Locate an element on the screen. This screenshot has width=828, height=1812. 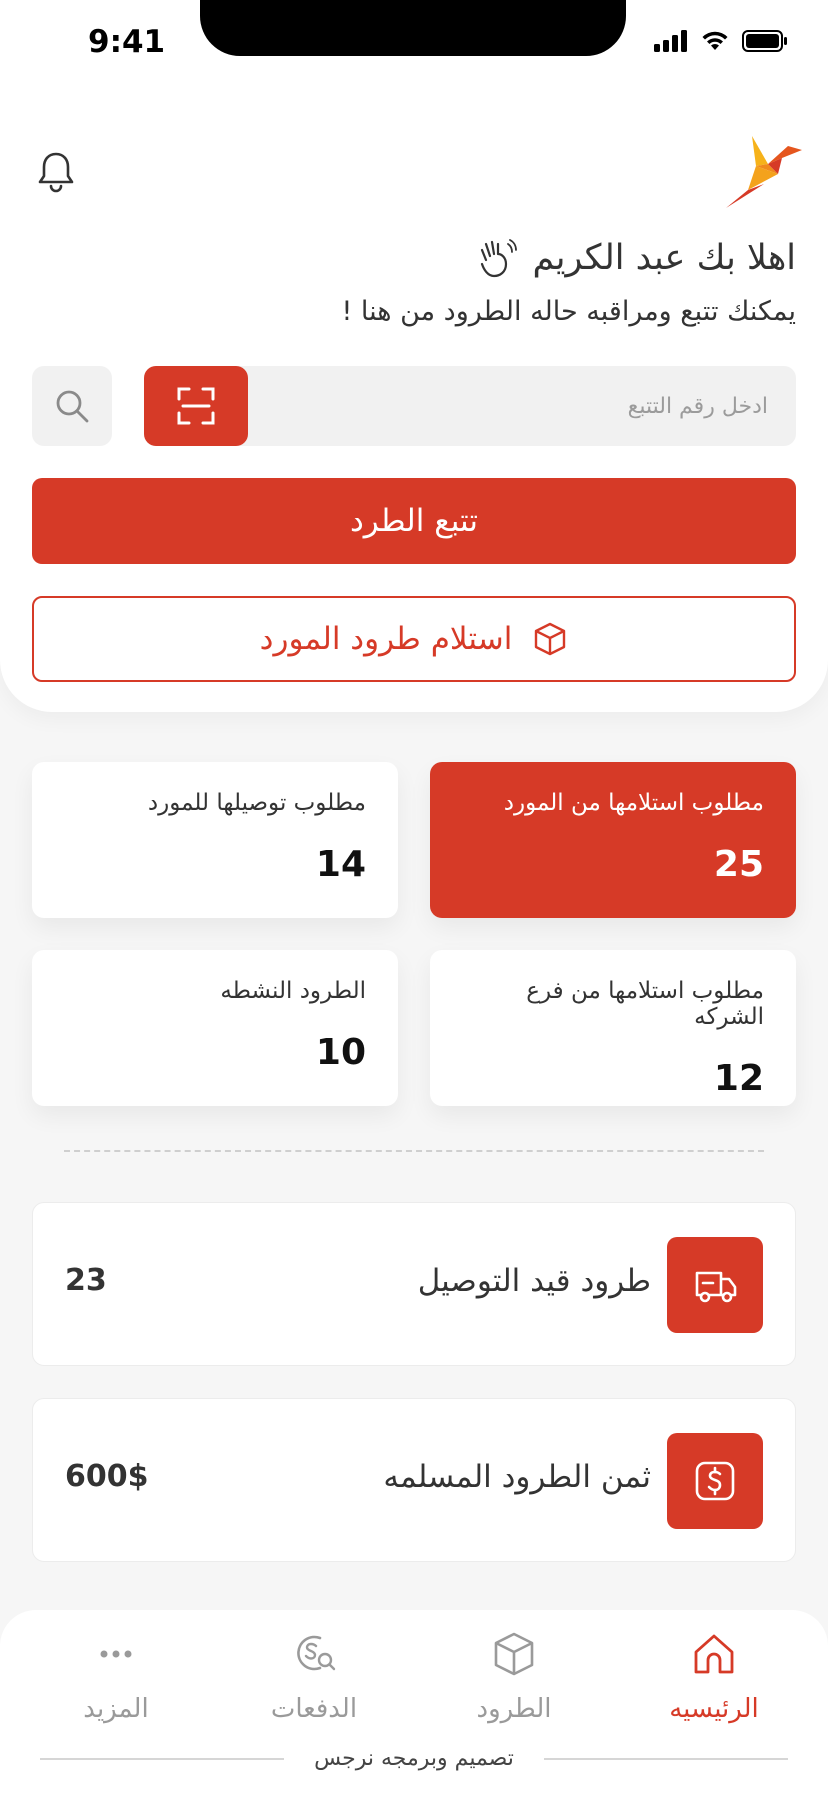
scan-button is located at coordinates (196, 406).